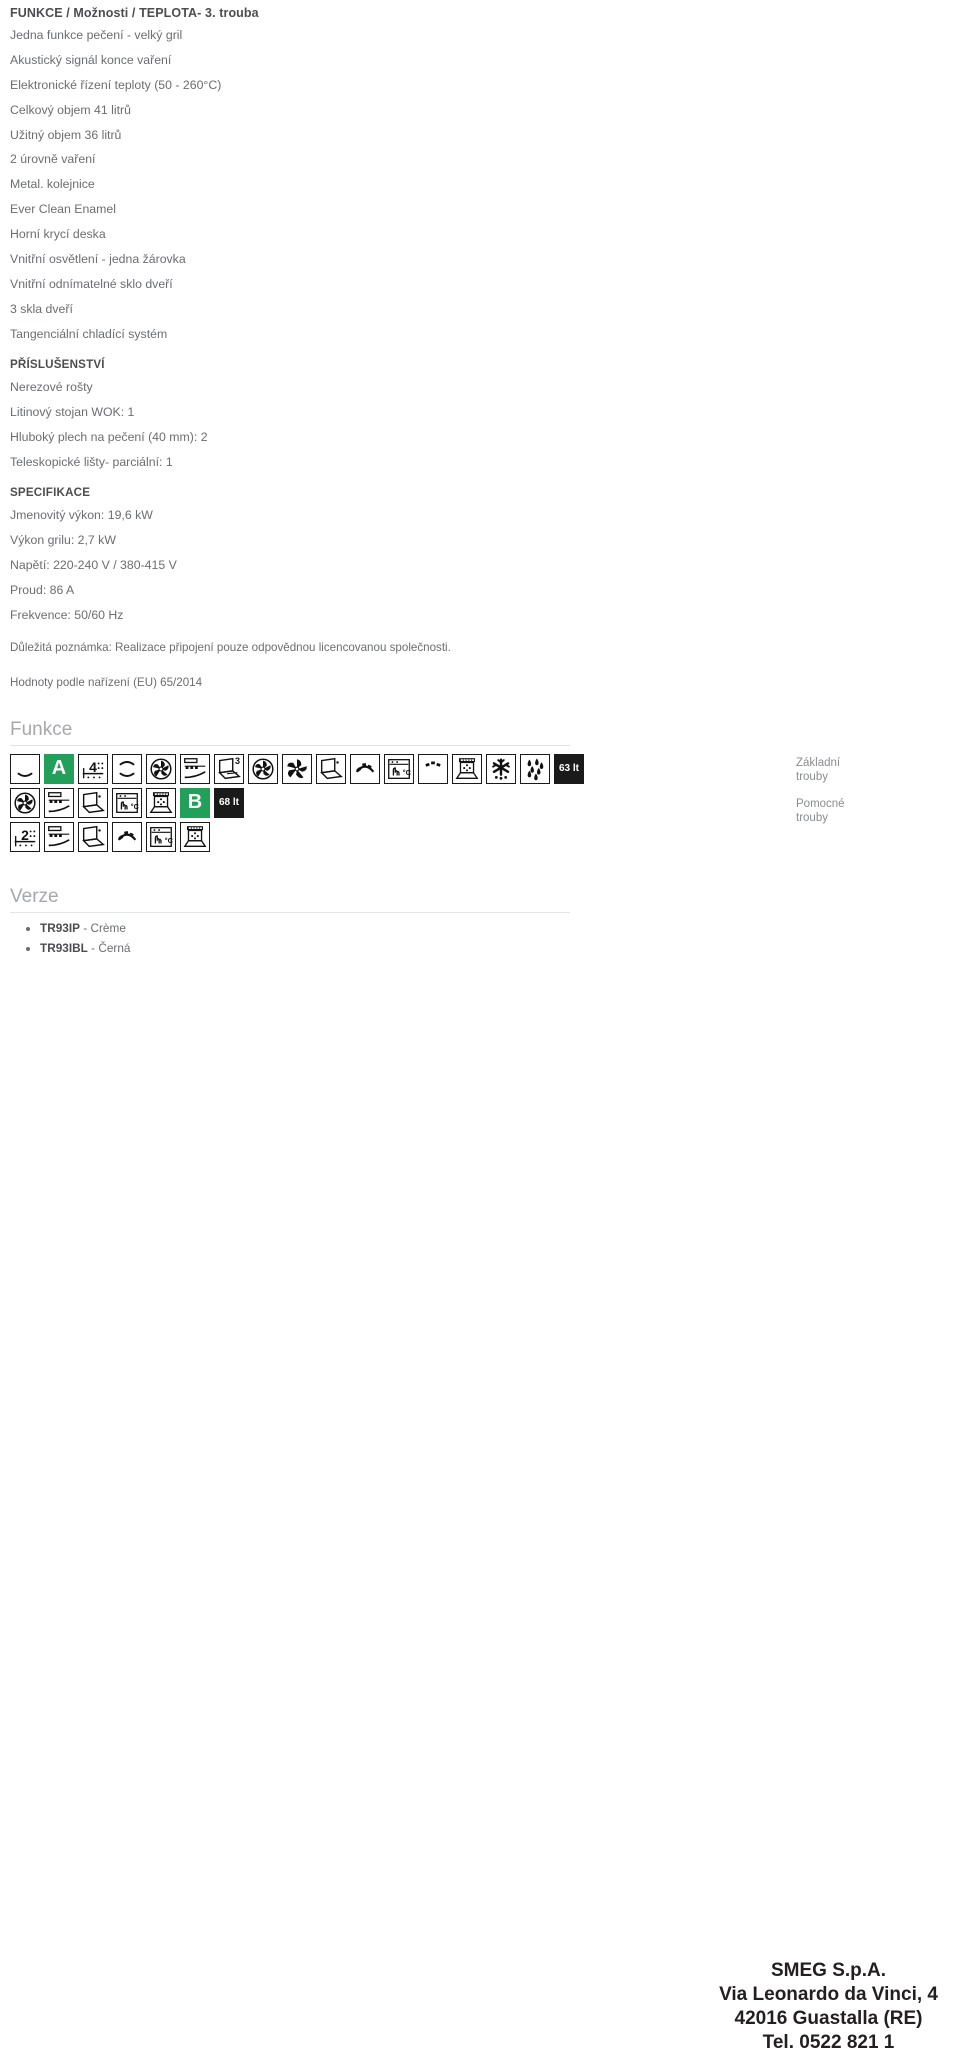 This screenshot has height=2059, width=960. What do you see at coordinates (460, 938) in the screenshot?
I see `versions-list: TR93IP - Crème TR93IBL - Černá` at bounding box center [460, 938].